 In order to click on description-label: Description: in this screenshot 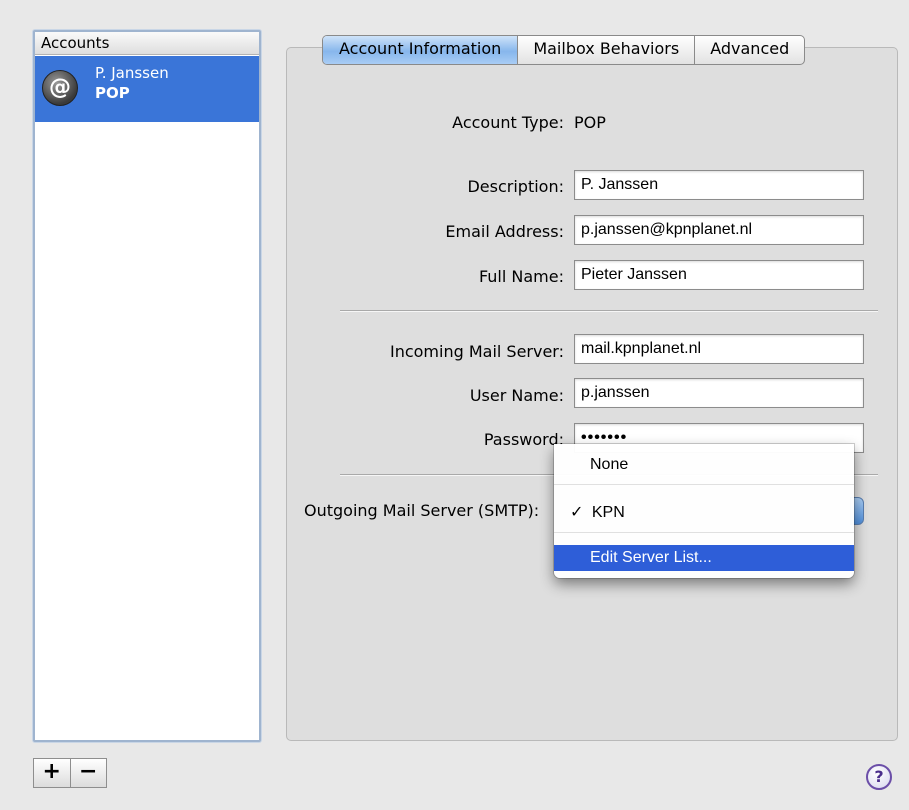, I will do `click(515, 186)`.